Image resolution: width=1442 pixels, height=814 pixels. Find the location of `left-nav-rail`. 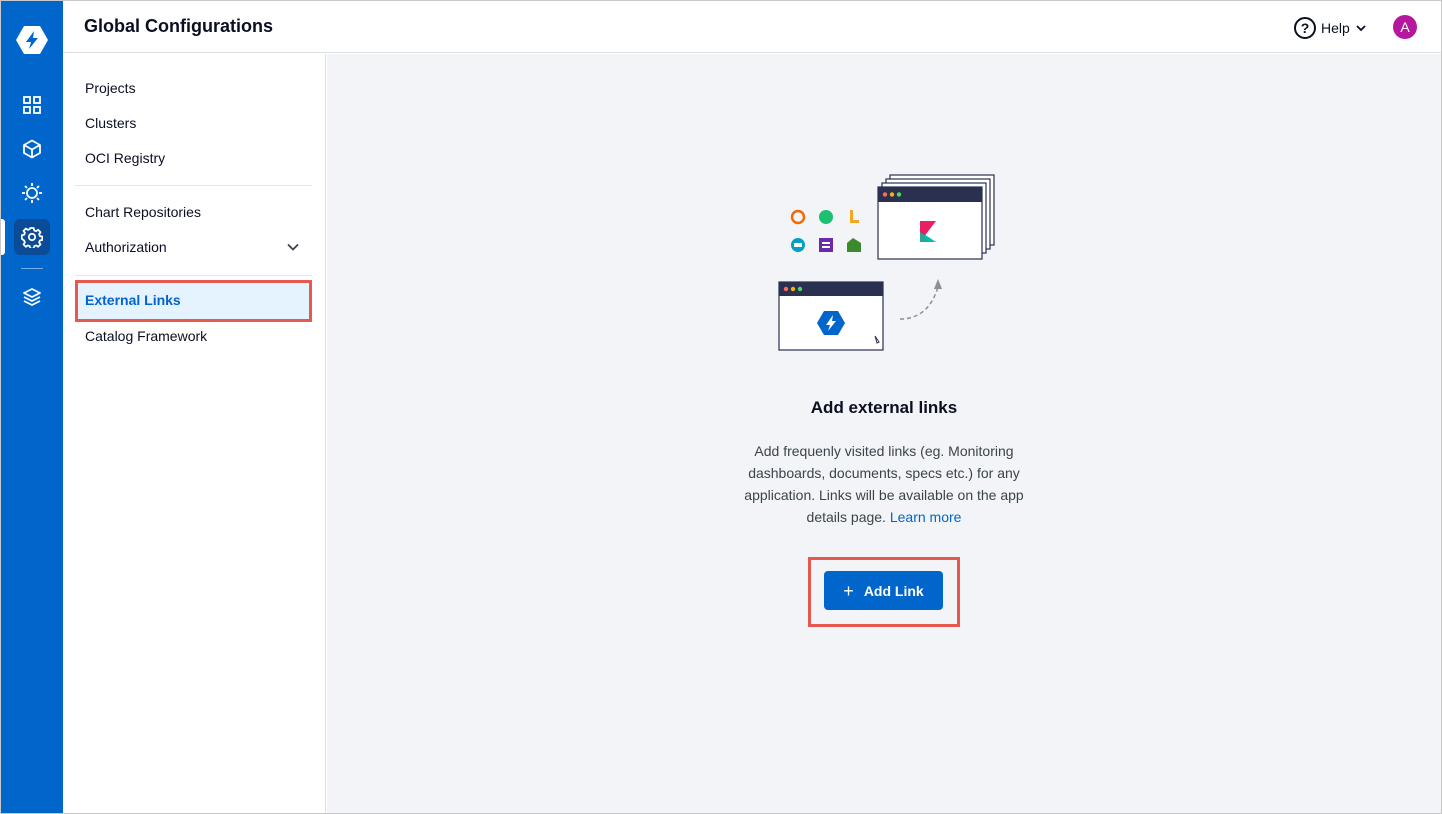

left-nav-rail is located at coordinates (32, 407).